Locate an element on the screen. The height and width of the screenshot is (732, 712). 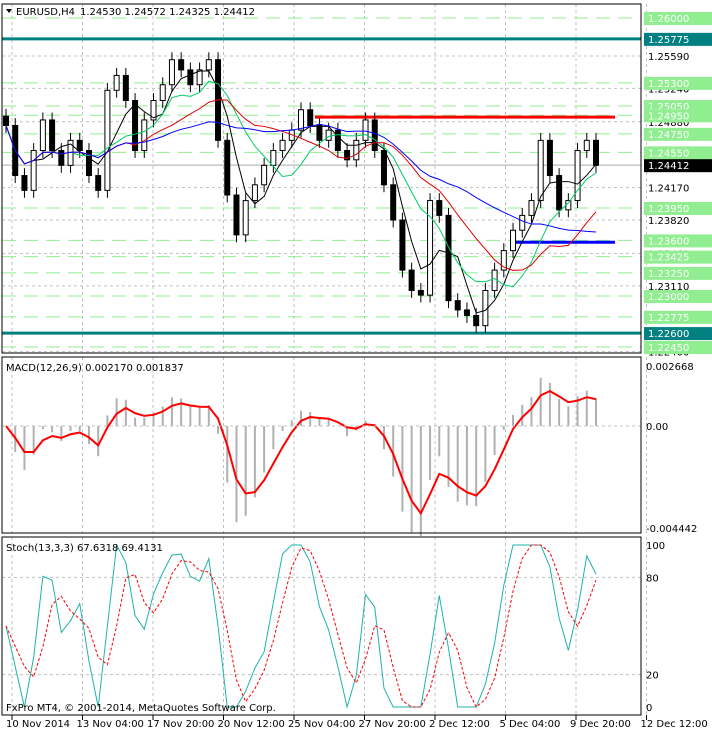
x-tick-label: 10 Nov 2014 is located at coordinates (38, 724).